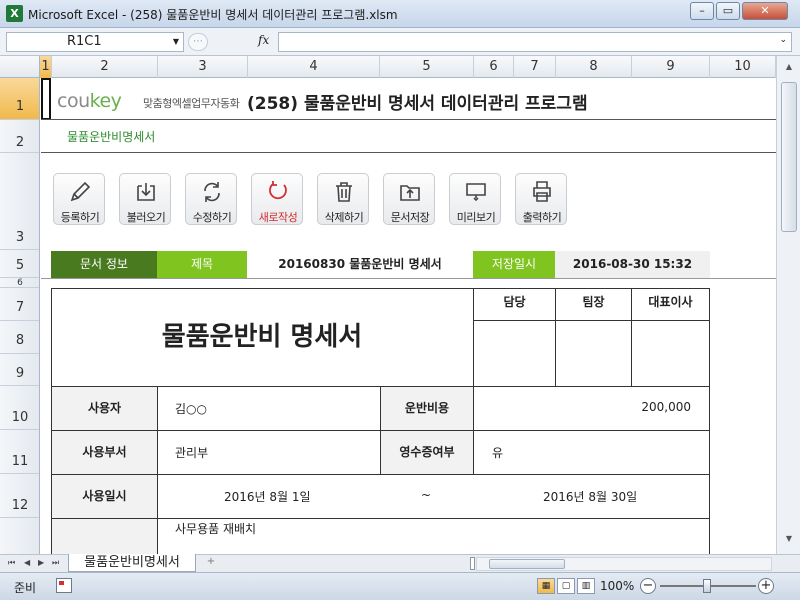 Image resolution: width=800 pixels, height=600 pixels. Describe the element at coordinates (267, 496) in the screenshot. I see `date-from: 2016년 8월 1일` at that location.